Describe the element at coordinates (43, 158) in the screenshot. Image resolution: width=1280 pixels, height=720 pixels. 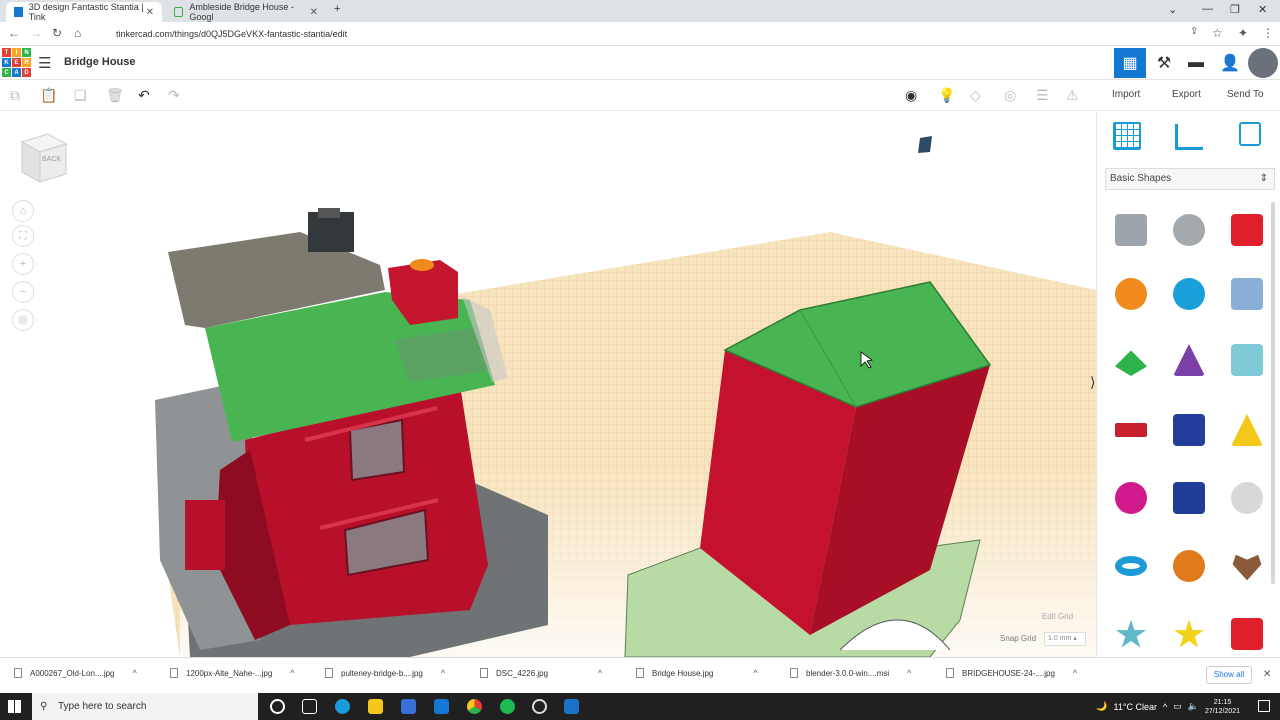
I see `view-cube: BACK` at that location.